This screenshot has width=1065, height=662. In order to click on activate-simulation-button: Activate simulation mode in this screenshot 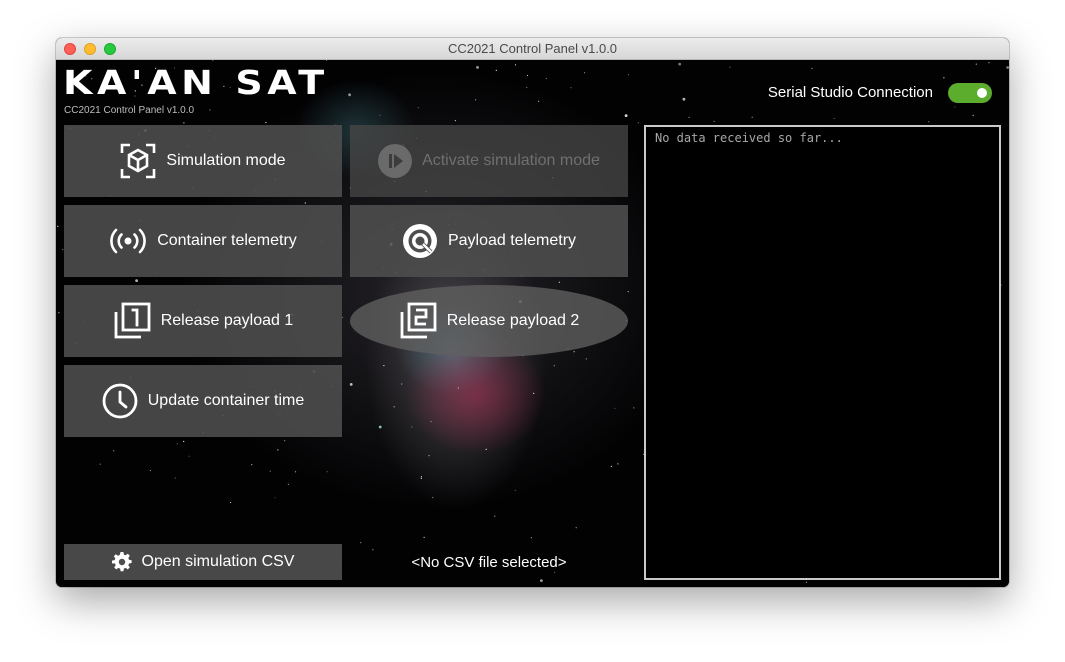, I will do `click(489, 161)`.